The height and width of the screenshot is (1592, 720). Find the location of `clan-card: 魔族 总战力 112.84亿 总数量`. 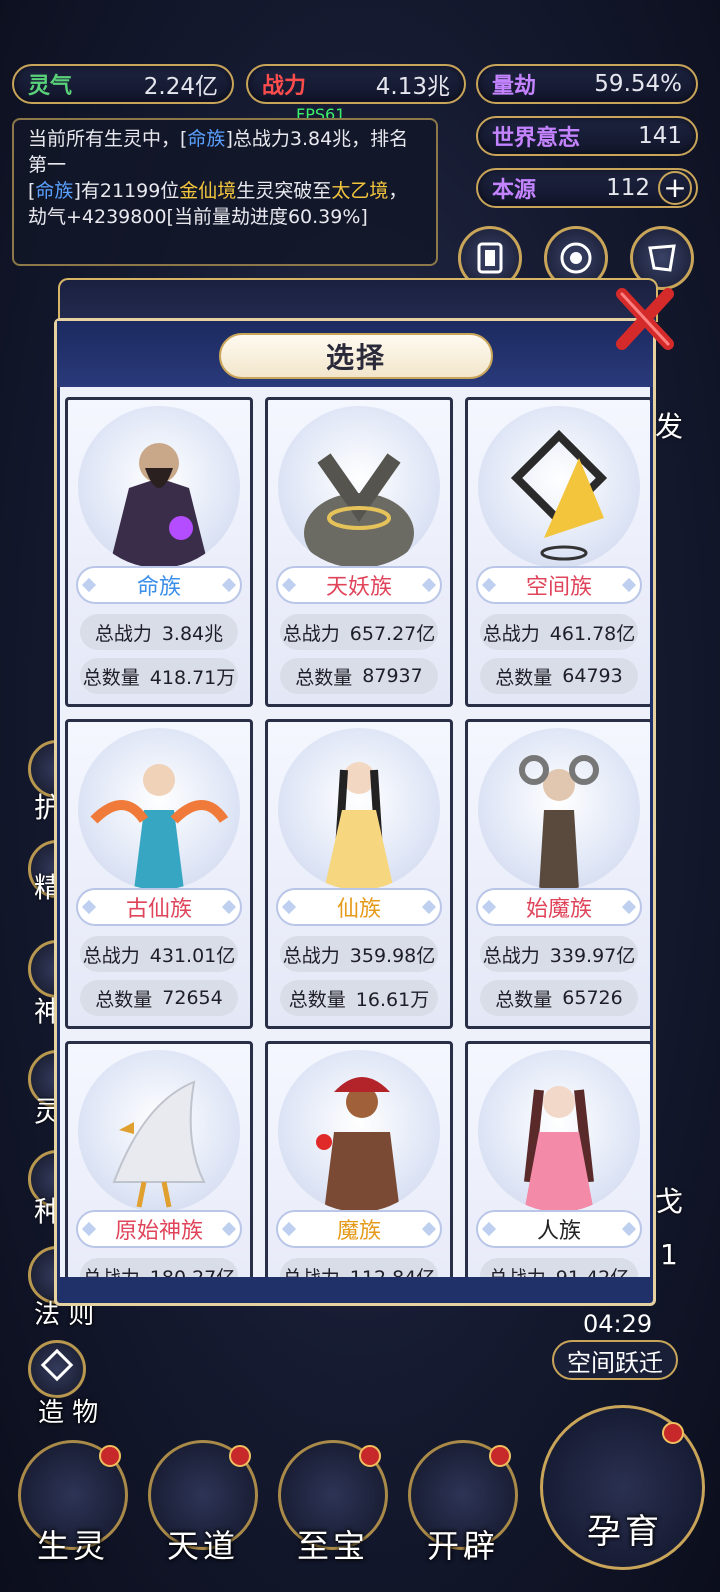

clan-card: 魔族 总战力 112.84亿 总数量 is located at coordinates (359, 1159).